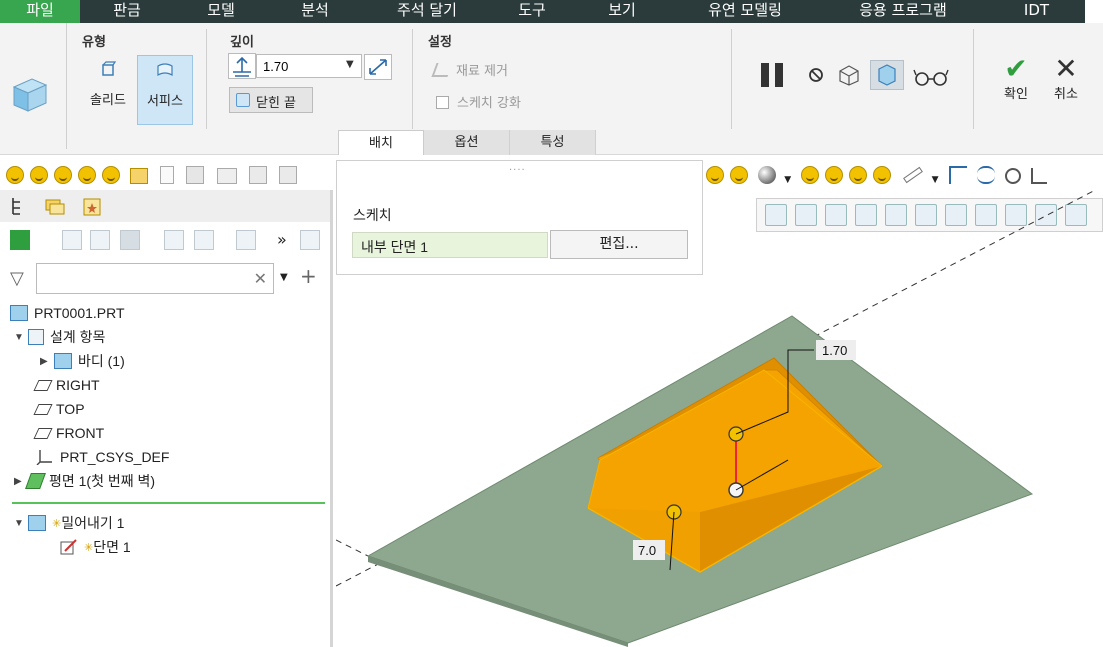  I want to click on menu-view: 보기, so click(622, 11).